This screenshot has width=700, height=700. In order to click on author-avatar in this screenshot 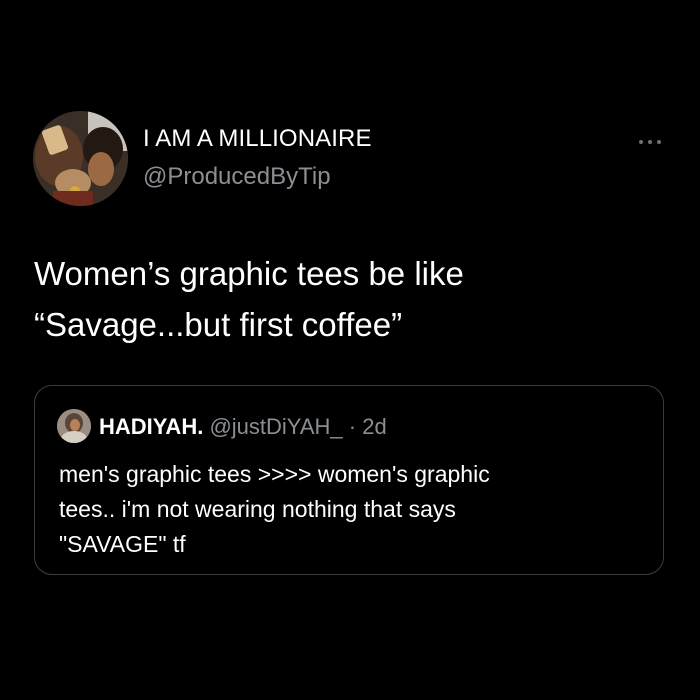, I will do `click(80, 158)`.